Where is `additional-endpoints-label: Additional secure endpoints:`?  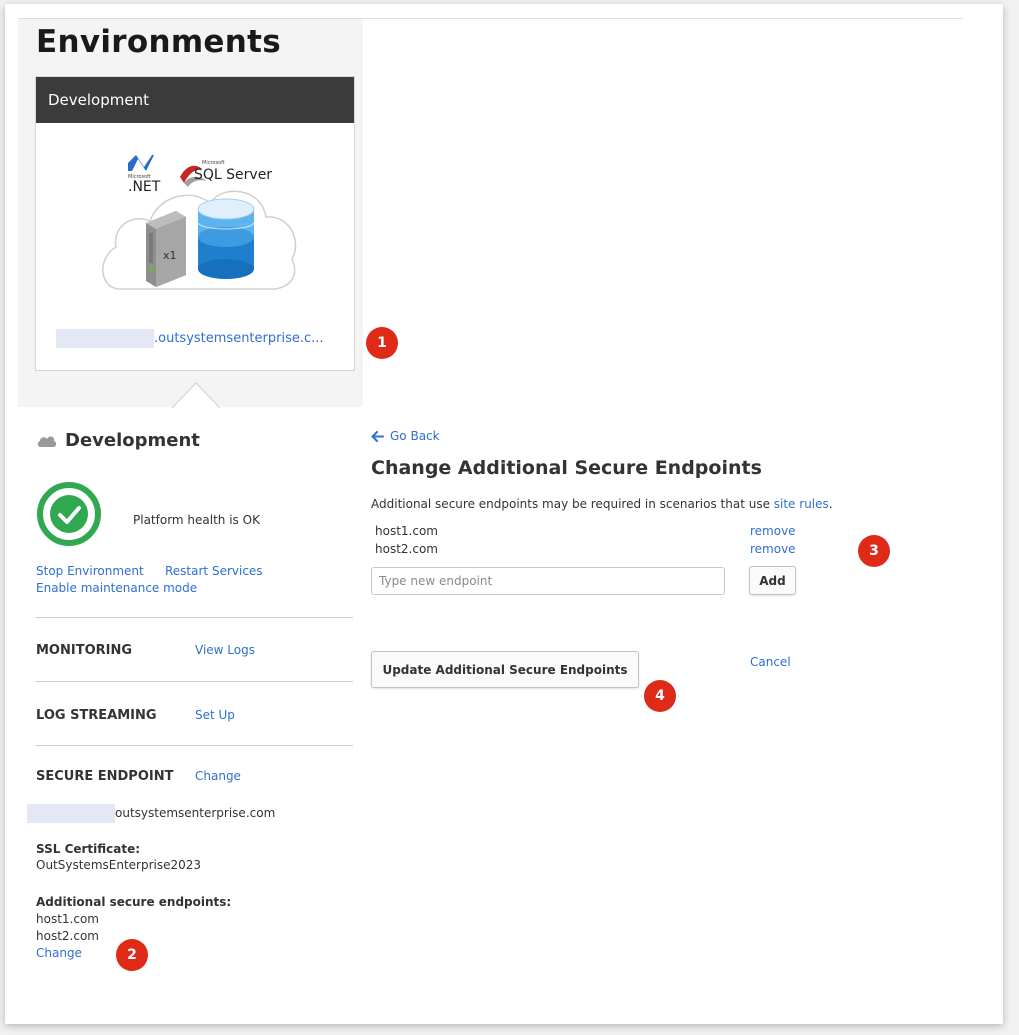 additional-endpoints-label: Additional secure endpoints: is located at coordinates (134, 902).